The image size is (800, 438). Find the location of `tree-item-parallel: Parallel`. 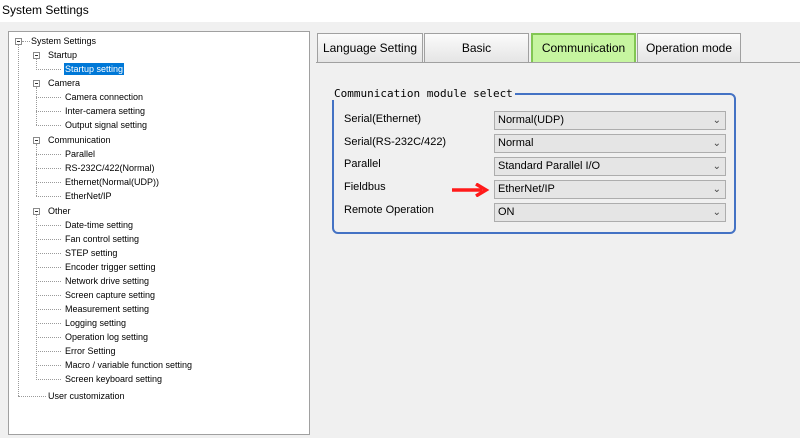

tree-item-parallel: Parallel is located at coordinates (80, 154).